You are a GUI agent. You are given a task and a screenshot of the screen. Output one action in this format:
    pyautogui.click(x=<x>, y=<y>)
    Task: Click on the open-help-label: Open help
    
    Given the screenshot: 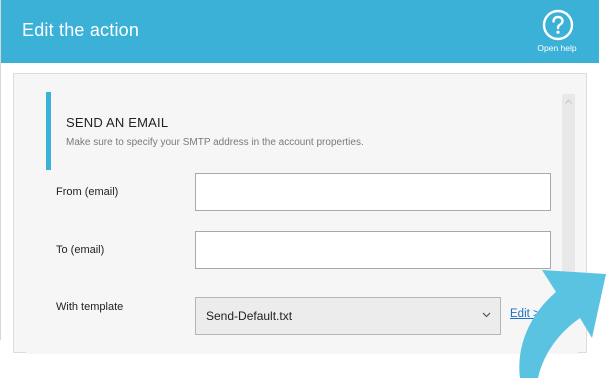 What is the action you would take?
    pyautogui.click(x=557, y=48)
    